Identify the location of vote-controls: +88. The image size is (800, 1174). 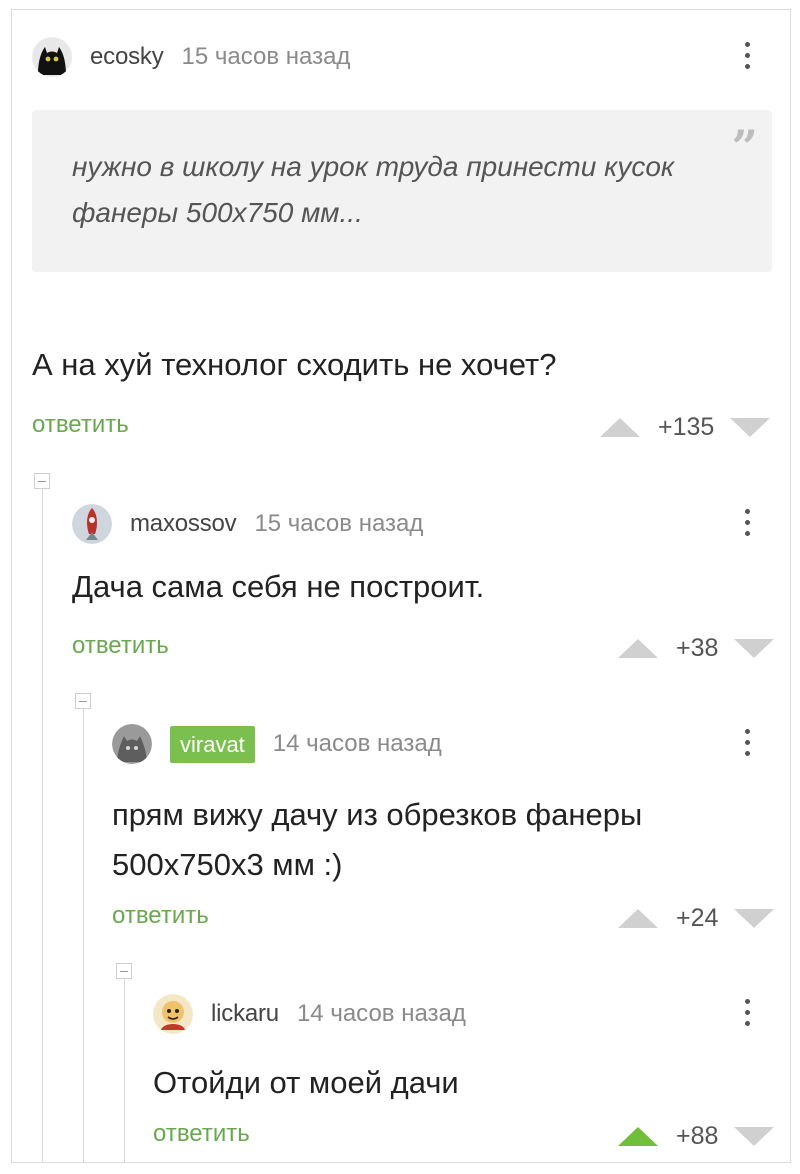
(696, 1136).